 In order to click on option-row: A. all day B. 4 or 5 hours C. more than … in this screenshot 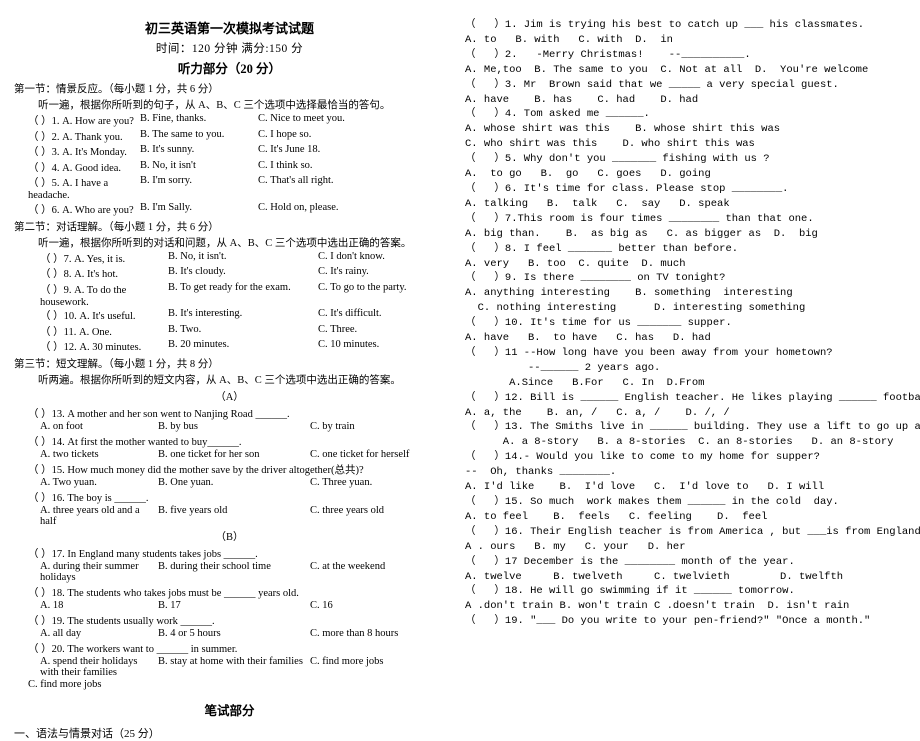, I will do `click(229, 633)`.